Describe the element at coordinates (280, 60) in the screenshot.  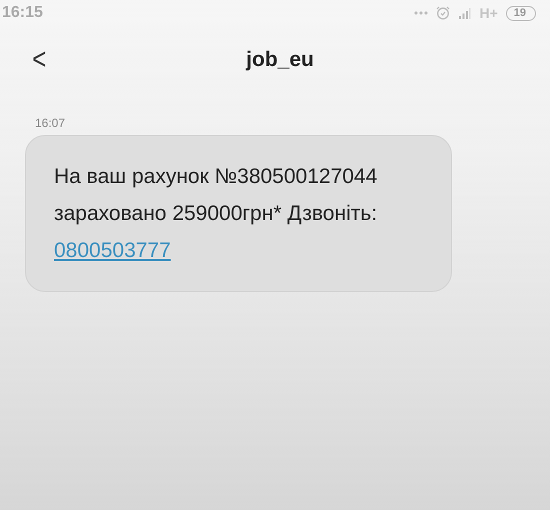
I see `contact-title: job_eu` at that location.